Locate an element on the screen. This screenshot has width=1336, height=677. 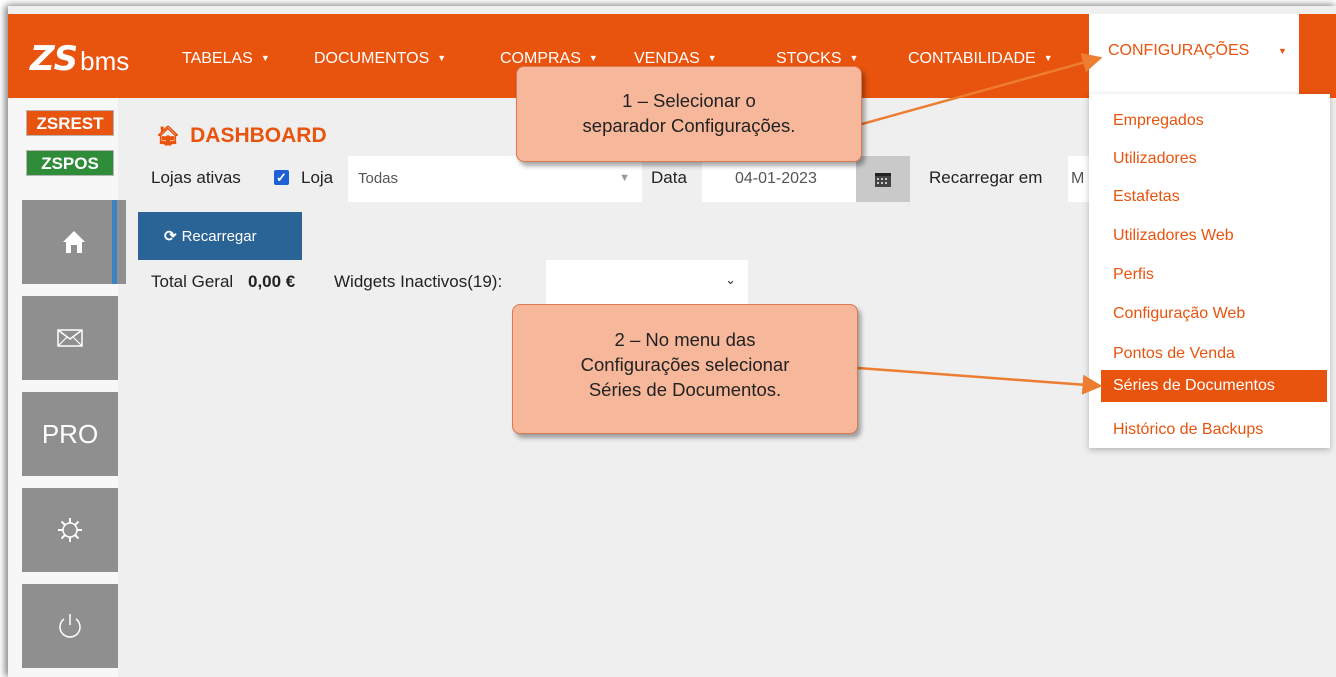
sidebar-power-button is located at coordinates (70, 626).